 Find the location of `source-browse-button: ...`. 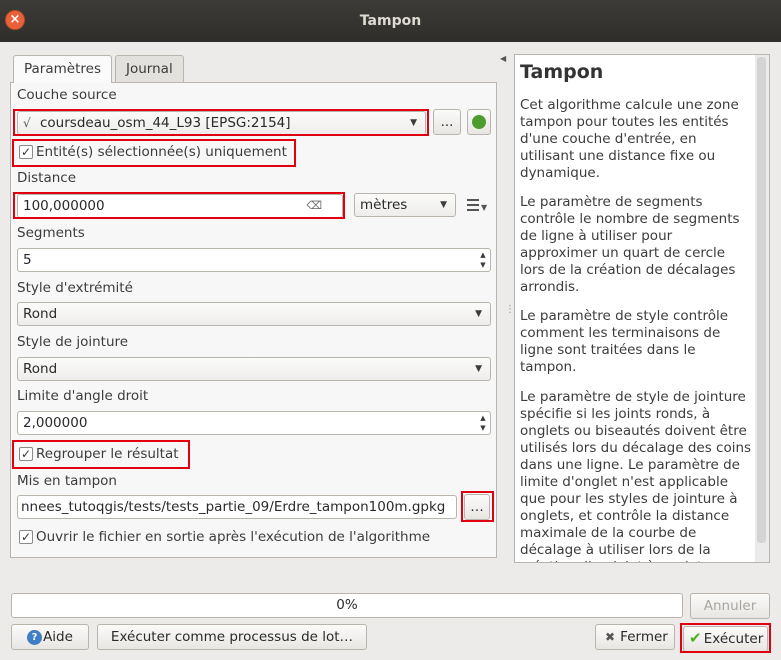

source-browse-button: ... is located at coordinates (447, 122).